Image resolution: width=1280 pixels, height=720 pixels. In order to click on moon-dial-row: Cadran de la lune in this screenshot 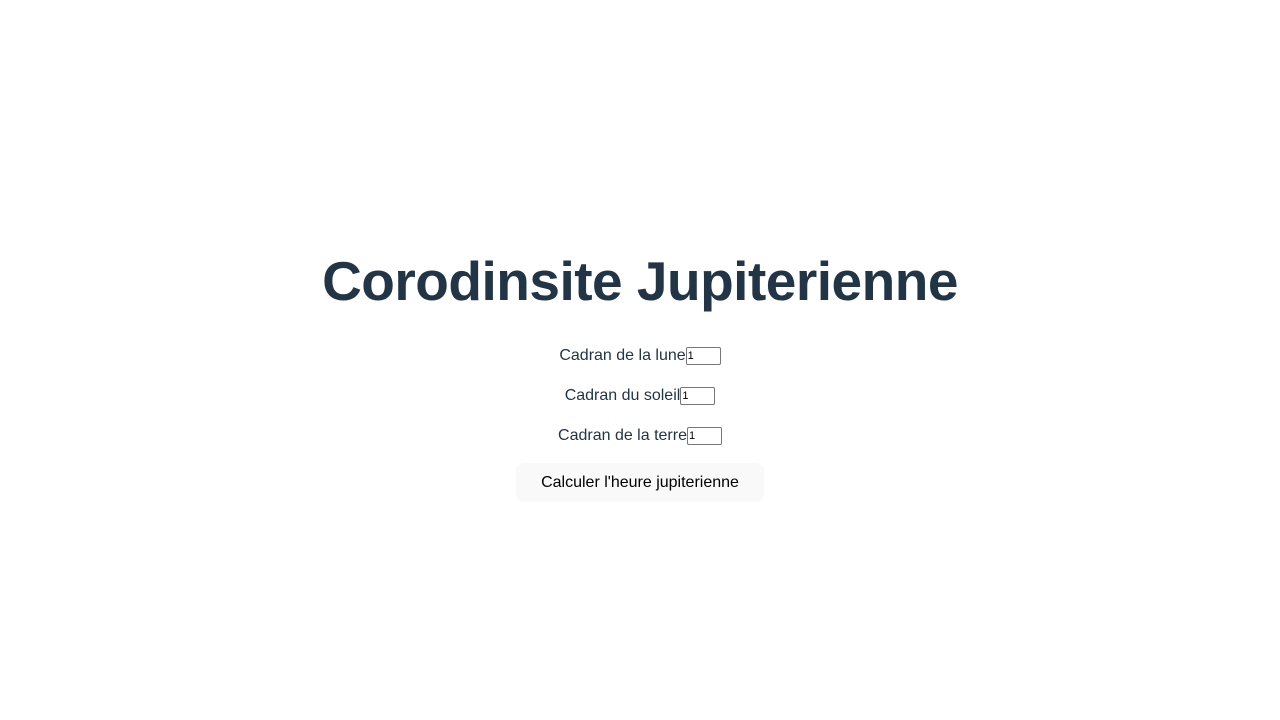, I will do `click(640, 356)`.